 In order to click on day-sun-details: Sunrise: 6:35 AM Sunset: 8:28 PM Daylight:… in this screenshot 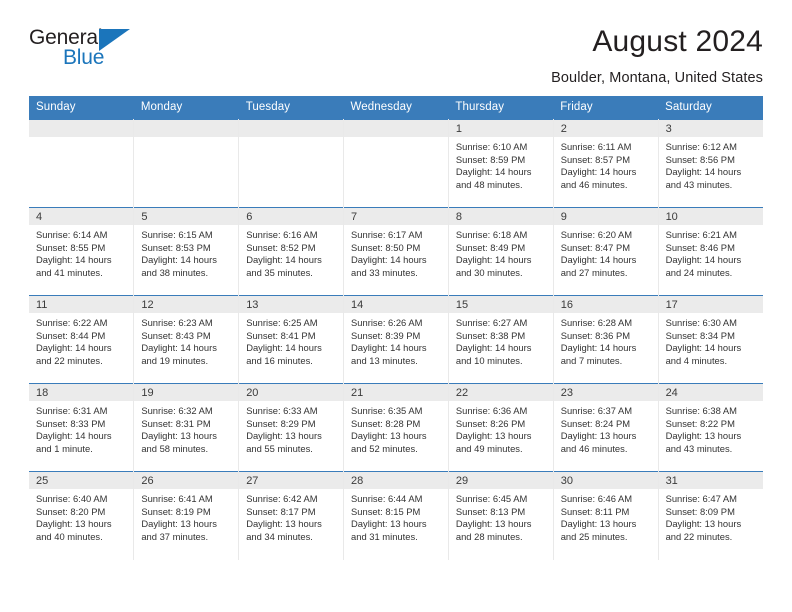, I will do `click(396, 428)`.